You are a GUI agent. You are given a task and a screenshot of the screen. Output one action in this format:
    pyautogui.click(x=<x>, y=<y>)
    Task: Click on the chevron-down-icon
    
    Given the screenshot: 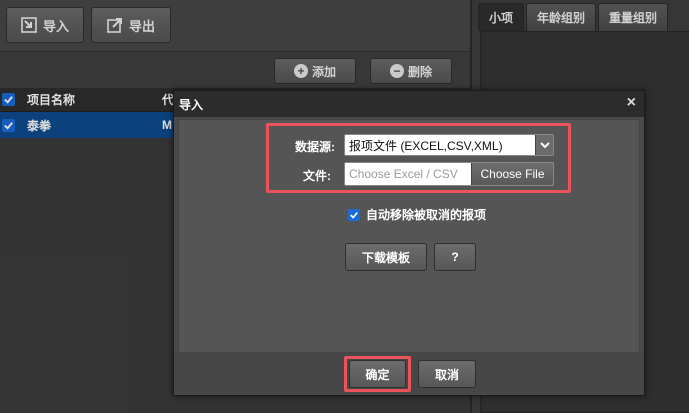 What is the action you would take?
    pyautogui.click(x=544, y=145)
    